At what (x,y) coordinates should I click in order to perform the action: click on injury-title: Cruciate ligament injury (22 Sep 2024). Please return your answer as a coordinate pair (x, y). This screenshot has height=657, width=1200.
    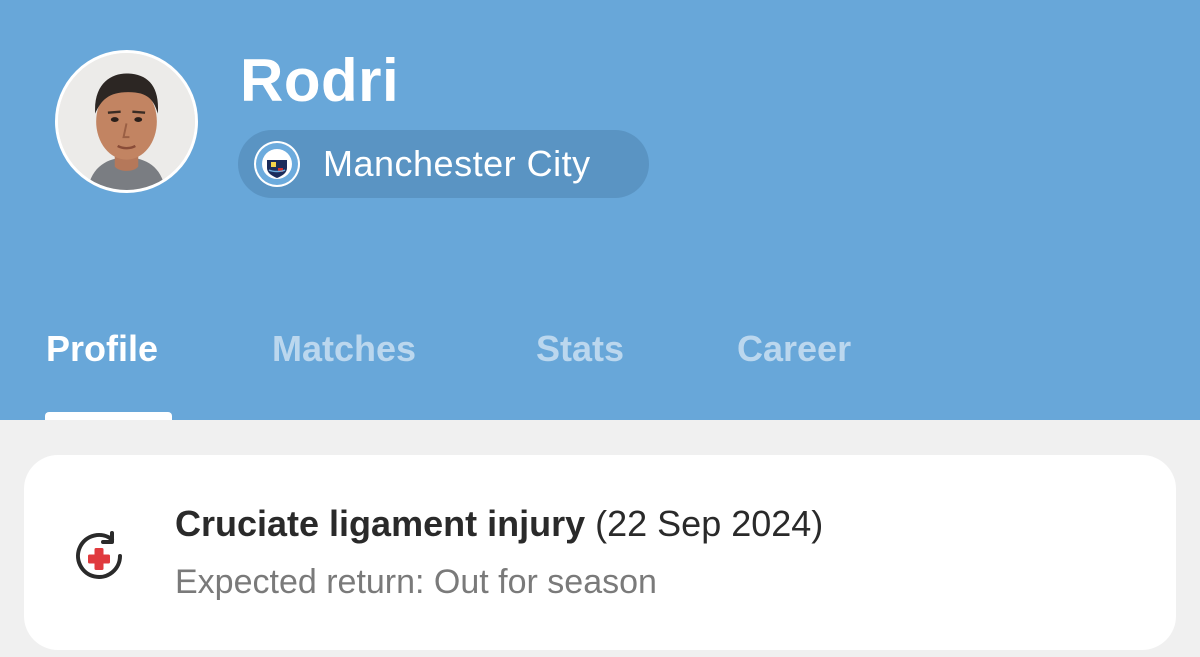
    Looking at the image, I should click on (499, 524).